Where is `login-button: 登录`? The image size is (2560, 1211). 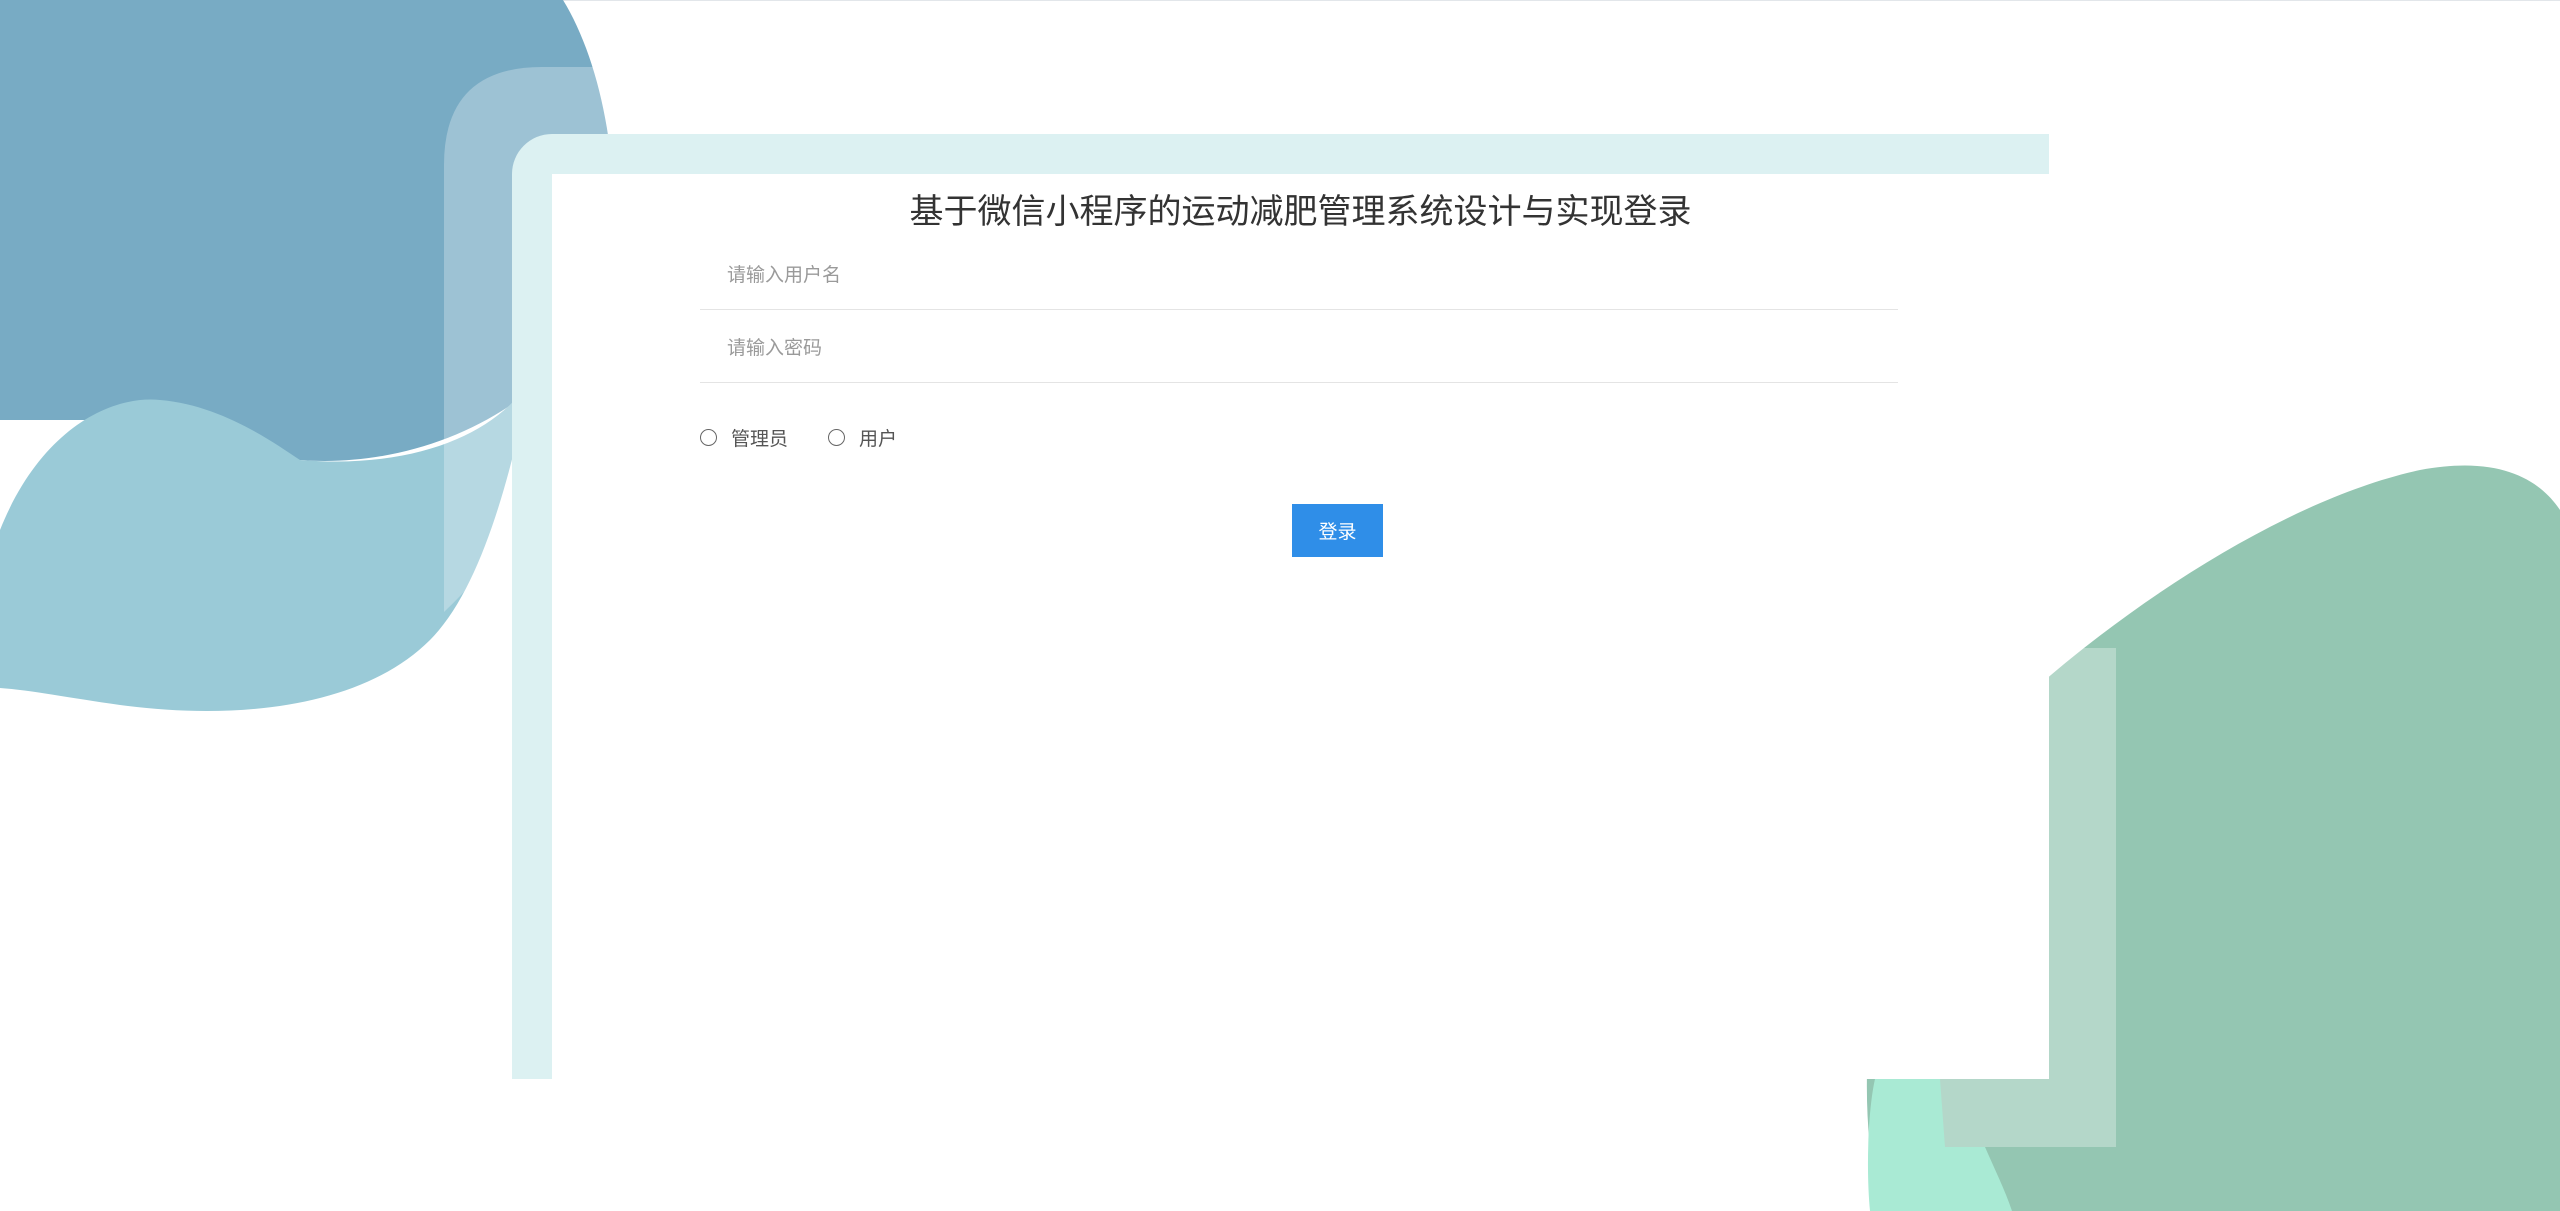 login-button: 登录 is located at coordinates (1337, 530).